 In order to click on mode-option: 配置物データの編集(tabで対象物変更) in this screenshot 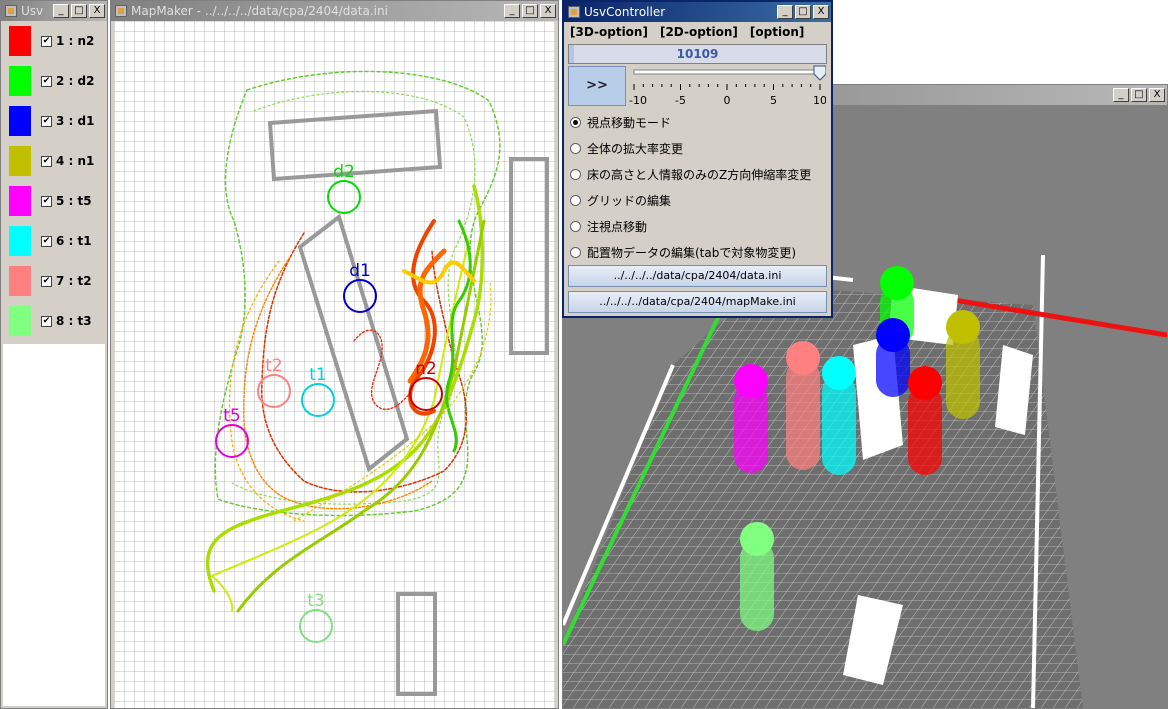, I will do `click(683, 252)`.